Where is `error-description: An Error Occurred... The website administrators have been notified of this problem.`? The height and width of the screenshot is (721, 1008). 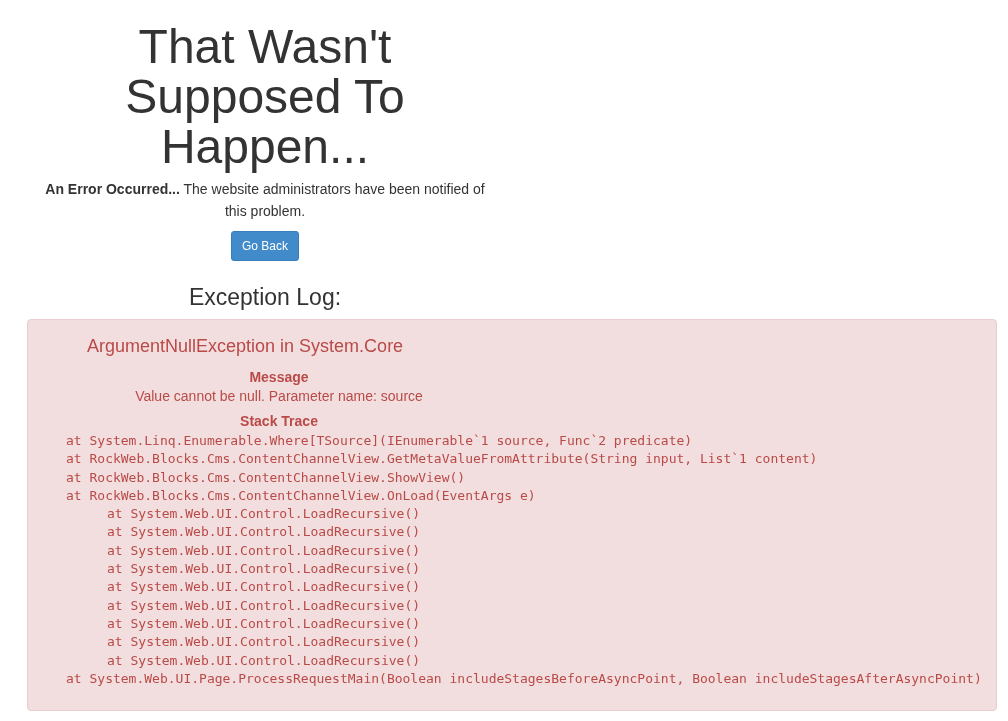 error-description: An Error Occurred... The website administrators have been notified of this problem. is located at coordinates (265, 200).